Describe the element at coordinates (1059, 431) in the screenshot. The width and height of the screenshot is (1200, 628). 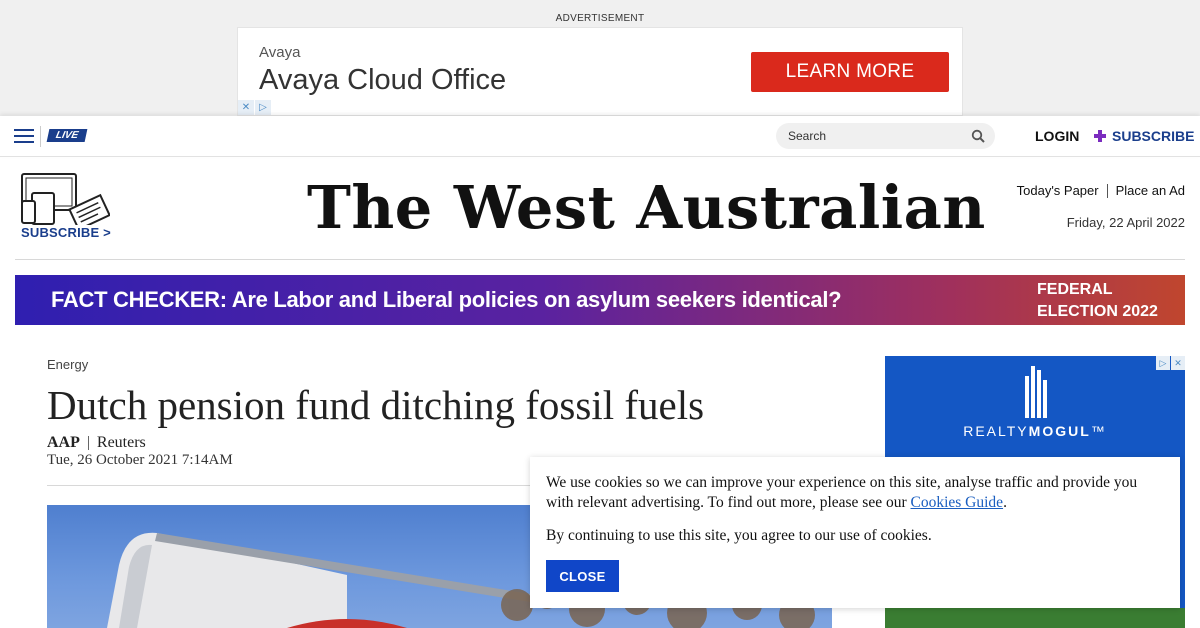
I see `side-ad-brand-suffix: MOGUL` at that location.